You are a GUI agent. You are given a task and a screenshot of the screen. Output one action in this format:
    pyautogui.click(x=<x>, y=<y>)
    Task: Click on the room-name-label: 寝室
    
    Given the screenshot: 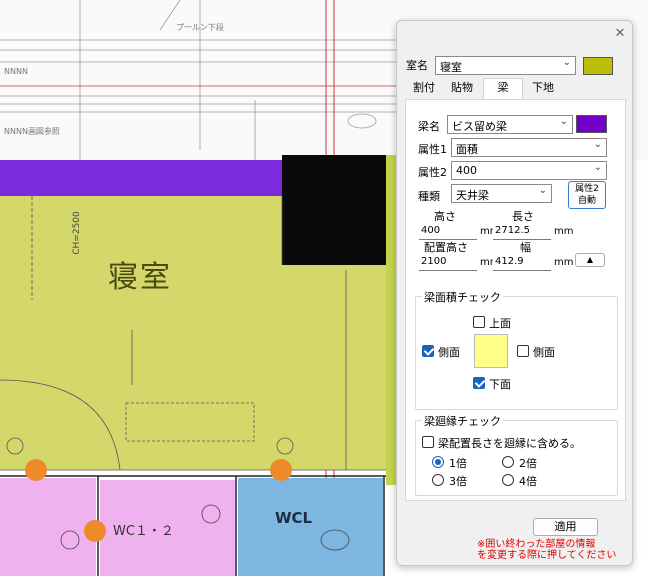 What is the action you would take?
    pyautogui.click(x=140, y=277)
    